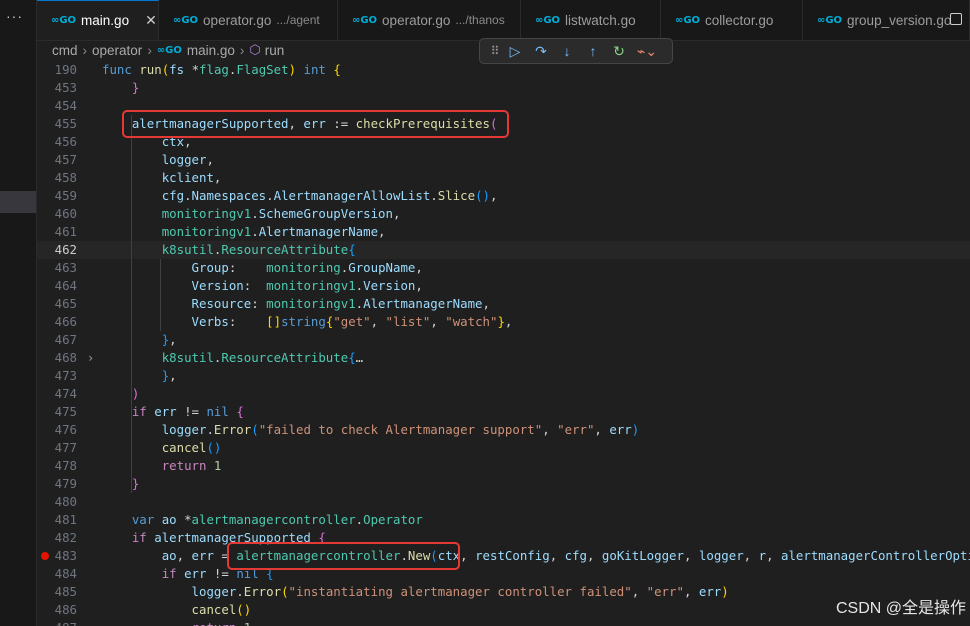  What do you see at coordinates (248, 20) in the screenshot?
I see `tab-operator-agent: ∞GO operator.go .../agent` at bounding box center [248, 20].